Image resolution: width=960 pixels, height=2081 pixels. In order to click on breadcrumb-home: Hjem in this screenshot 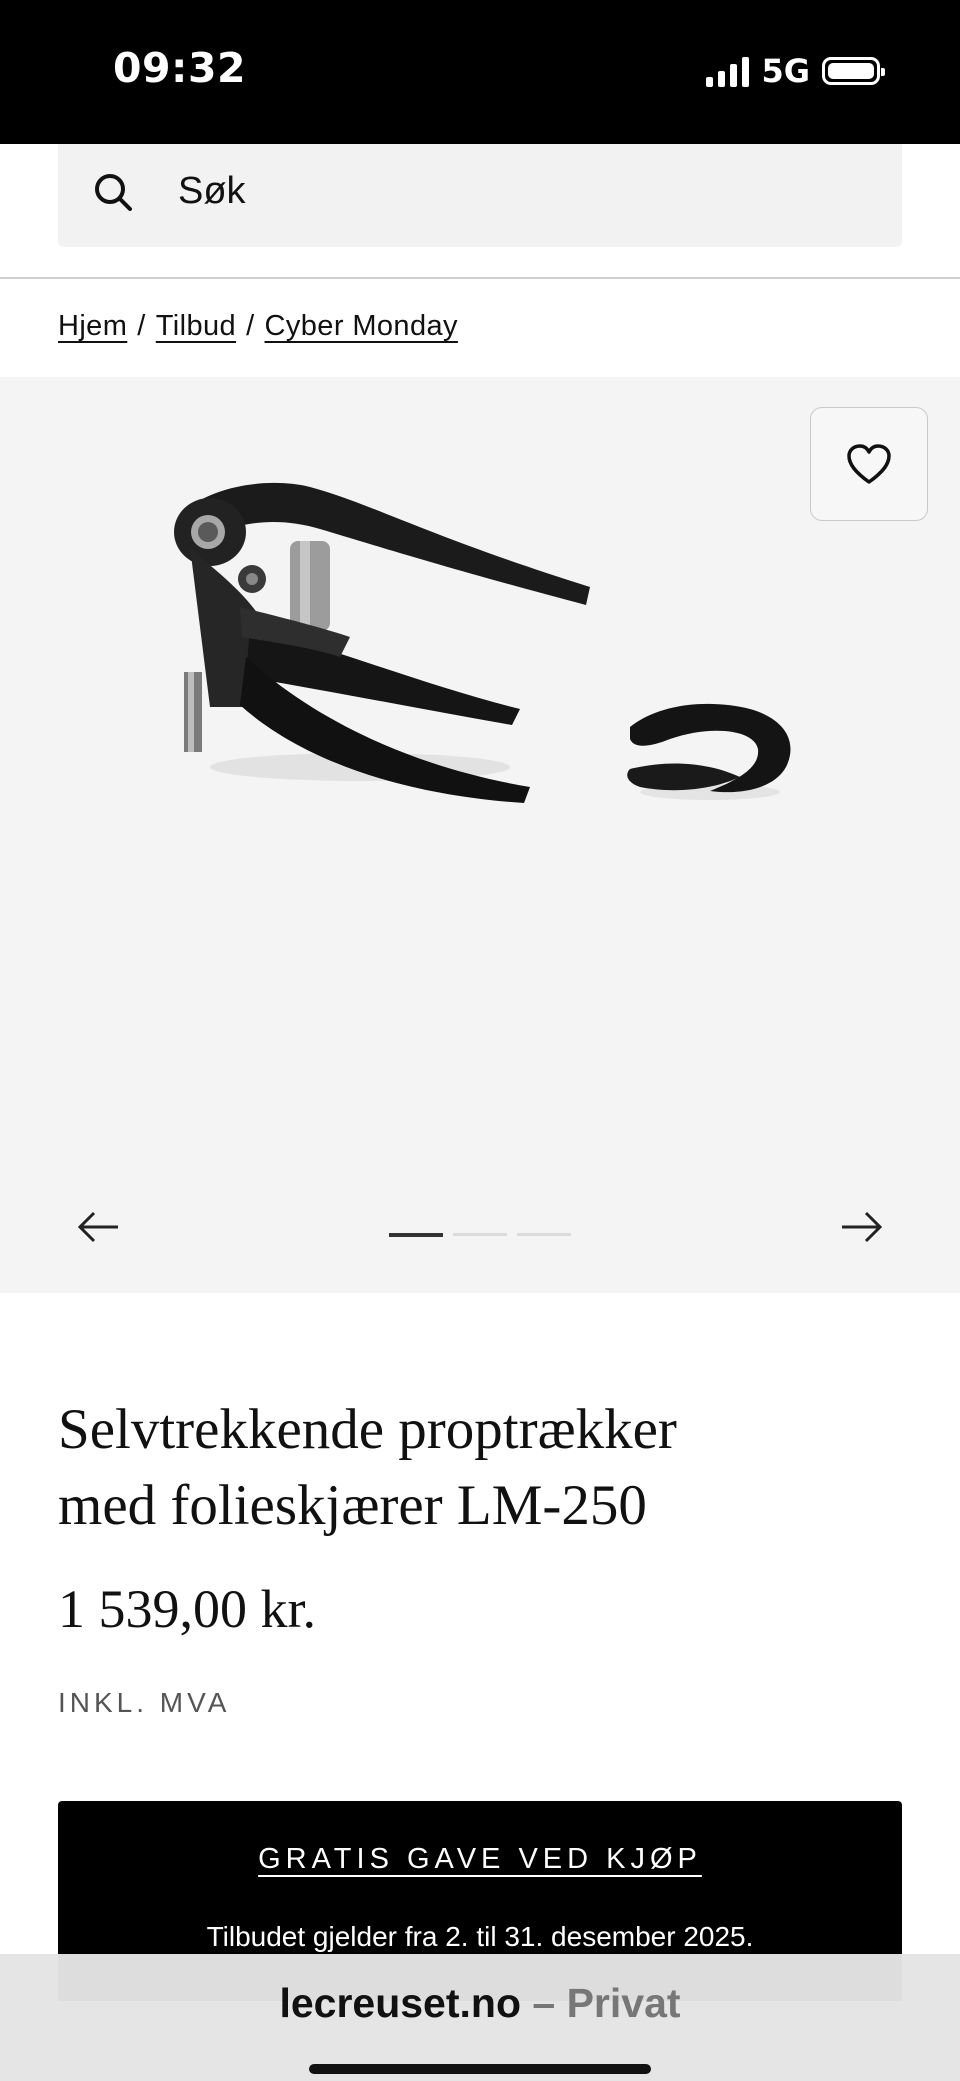, I will do `click(92, 326)`.